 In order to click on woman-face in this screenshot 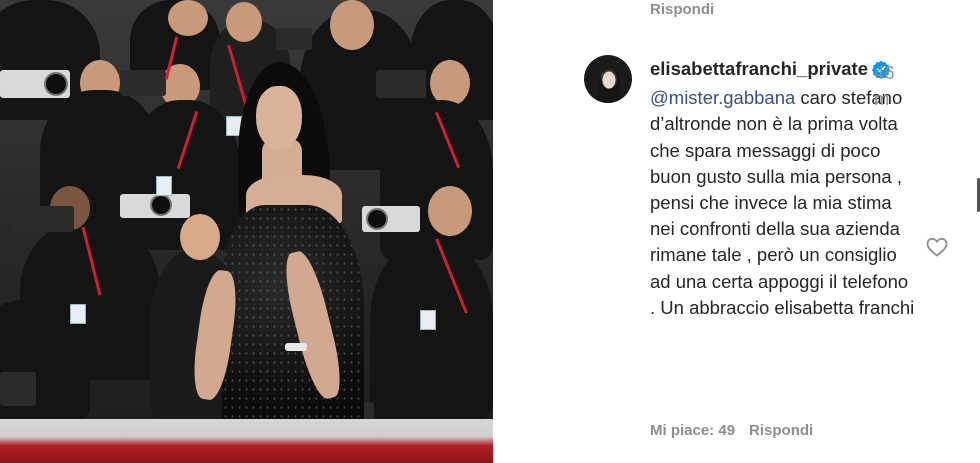, I will do `click(279, 118)`.